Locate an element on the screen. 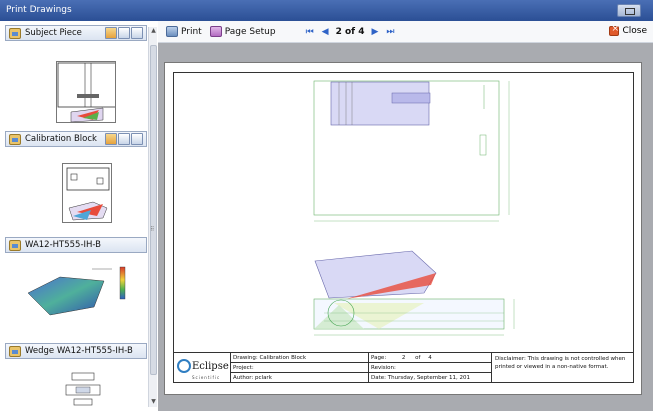 The width and height of the screenshot is (653, 411). page-indicator: 2 of 4 is located at coordinates (350, 31).